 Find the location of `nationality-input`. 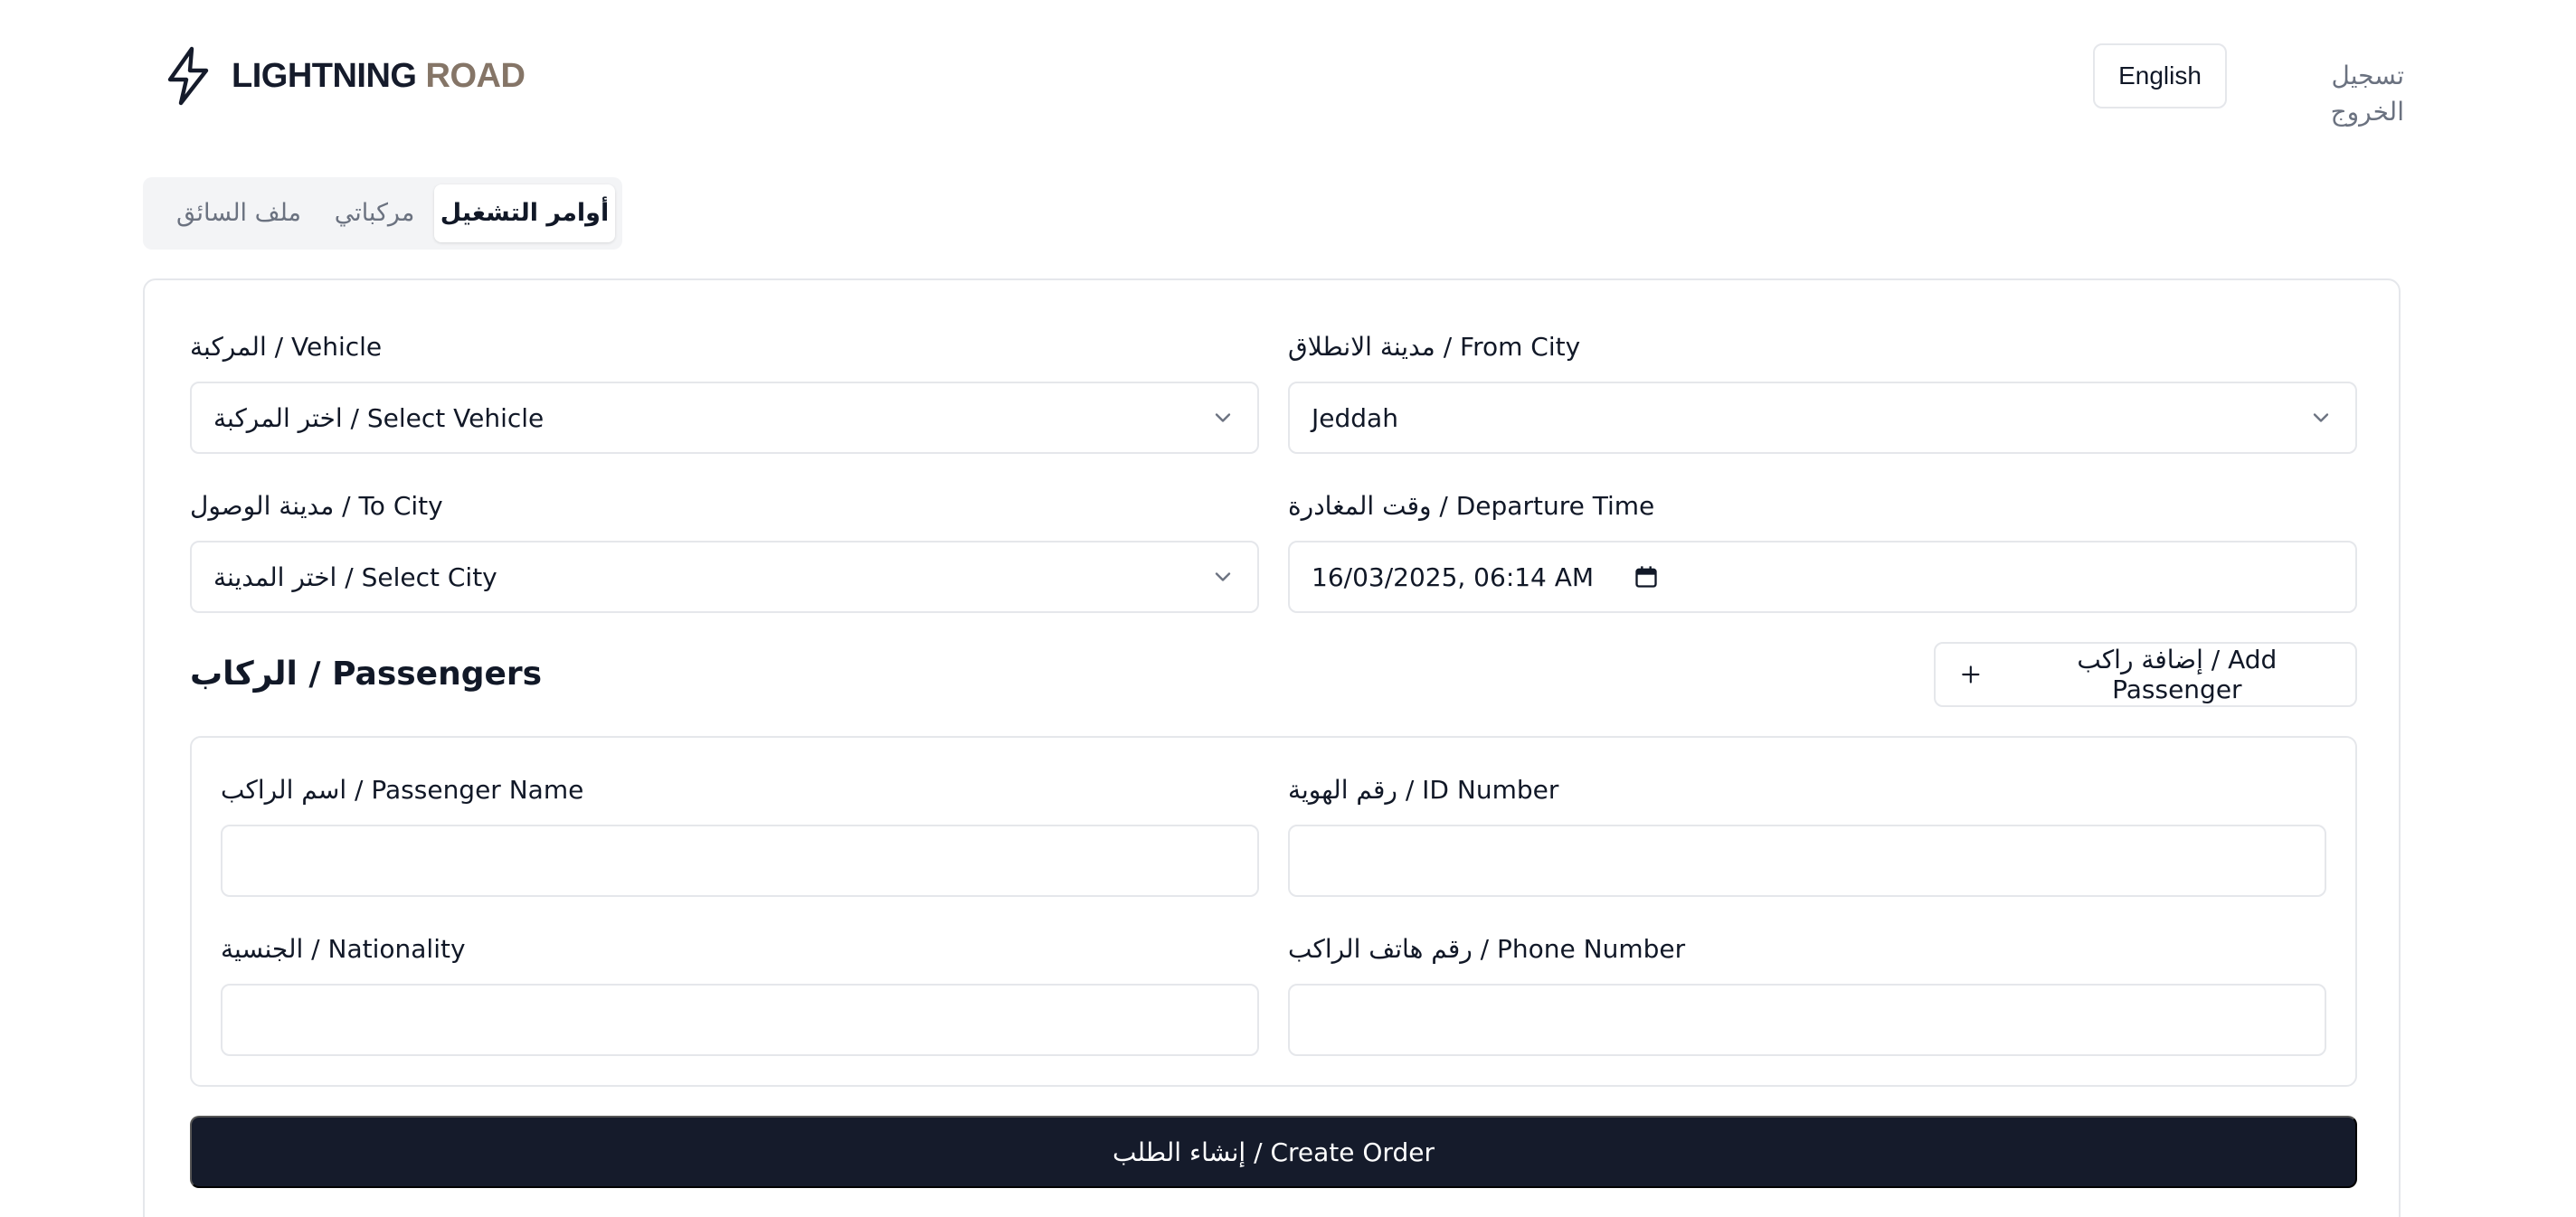

nationality-input is located at coordinates (740, 1020).